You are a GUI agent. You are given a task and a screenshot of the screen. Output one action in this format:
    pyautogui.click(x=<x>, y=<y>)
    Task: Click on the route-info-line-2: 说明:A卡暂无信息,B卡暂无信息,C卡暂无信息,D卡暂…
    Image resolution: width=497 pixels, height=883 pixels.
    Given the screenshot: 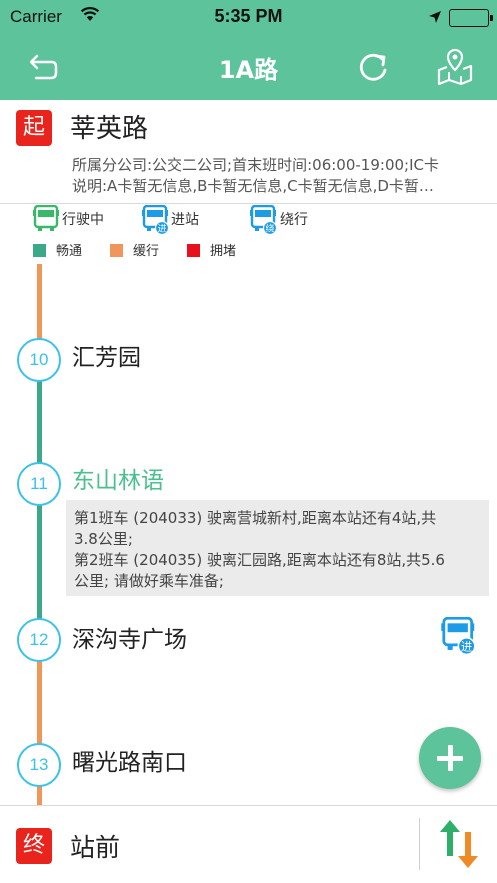 What is the action you would take?
    pyautogui.click(x=253, y=186)
    